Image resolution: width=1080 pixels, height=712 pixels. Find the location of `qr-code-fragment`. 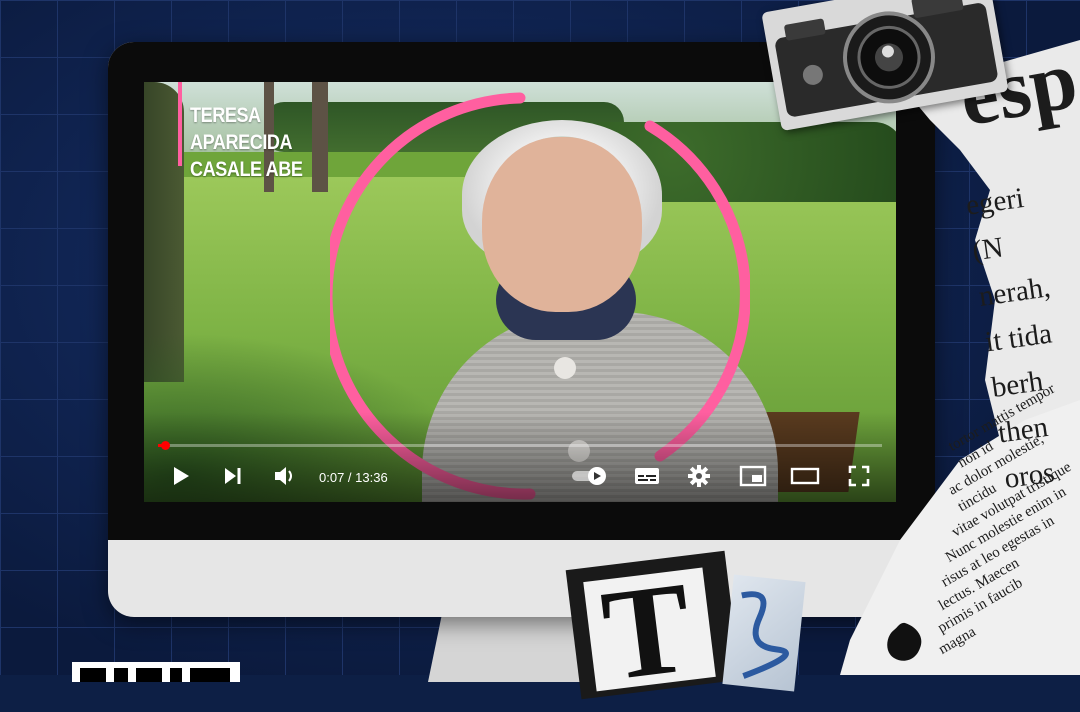

qr-code-fragment is located at coordinates (156, 672).